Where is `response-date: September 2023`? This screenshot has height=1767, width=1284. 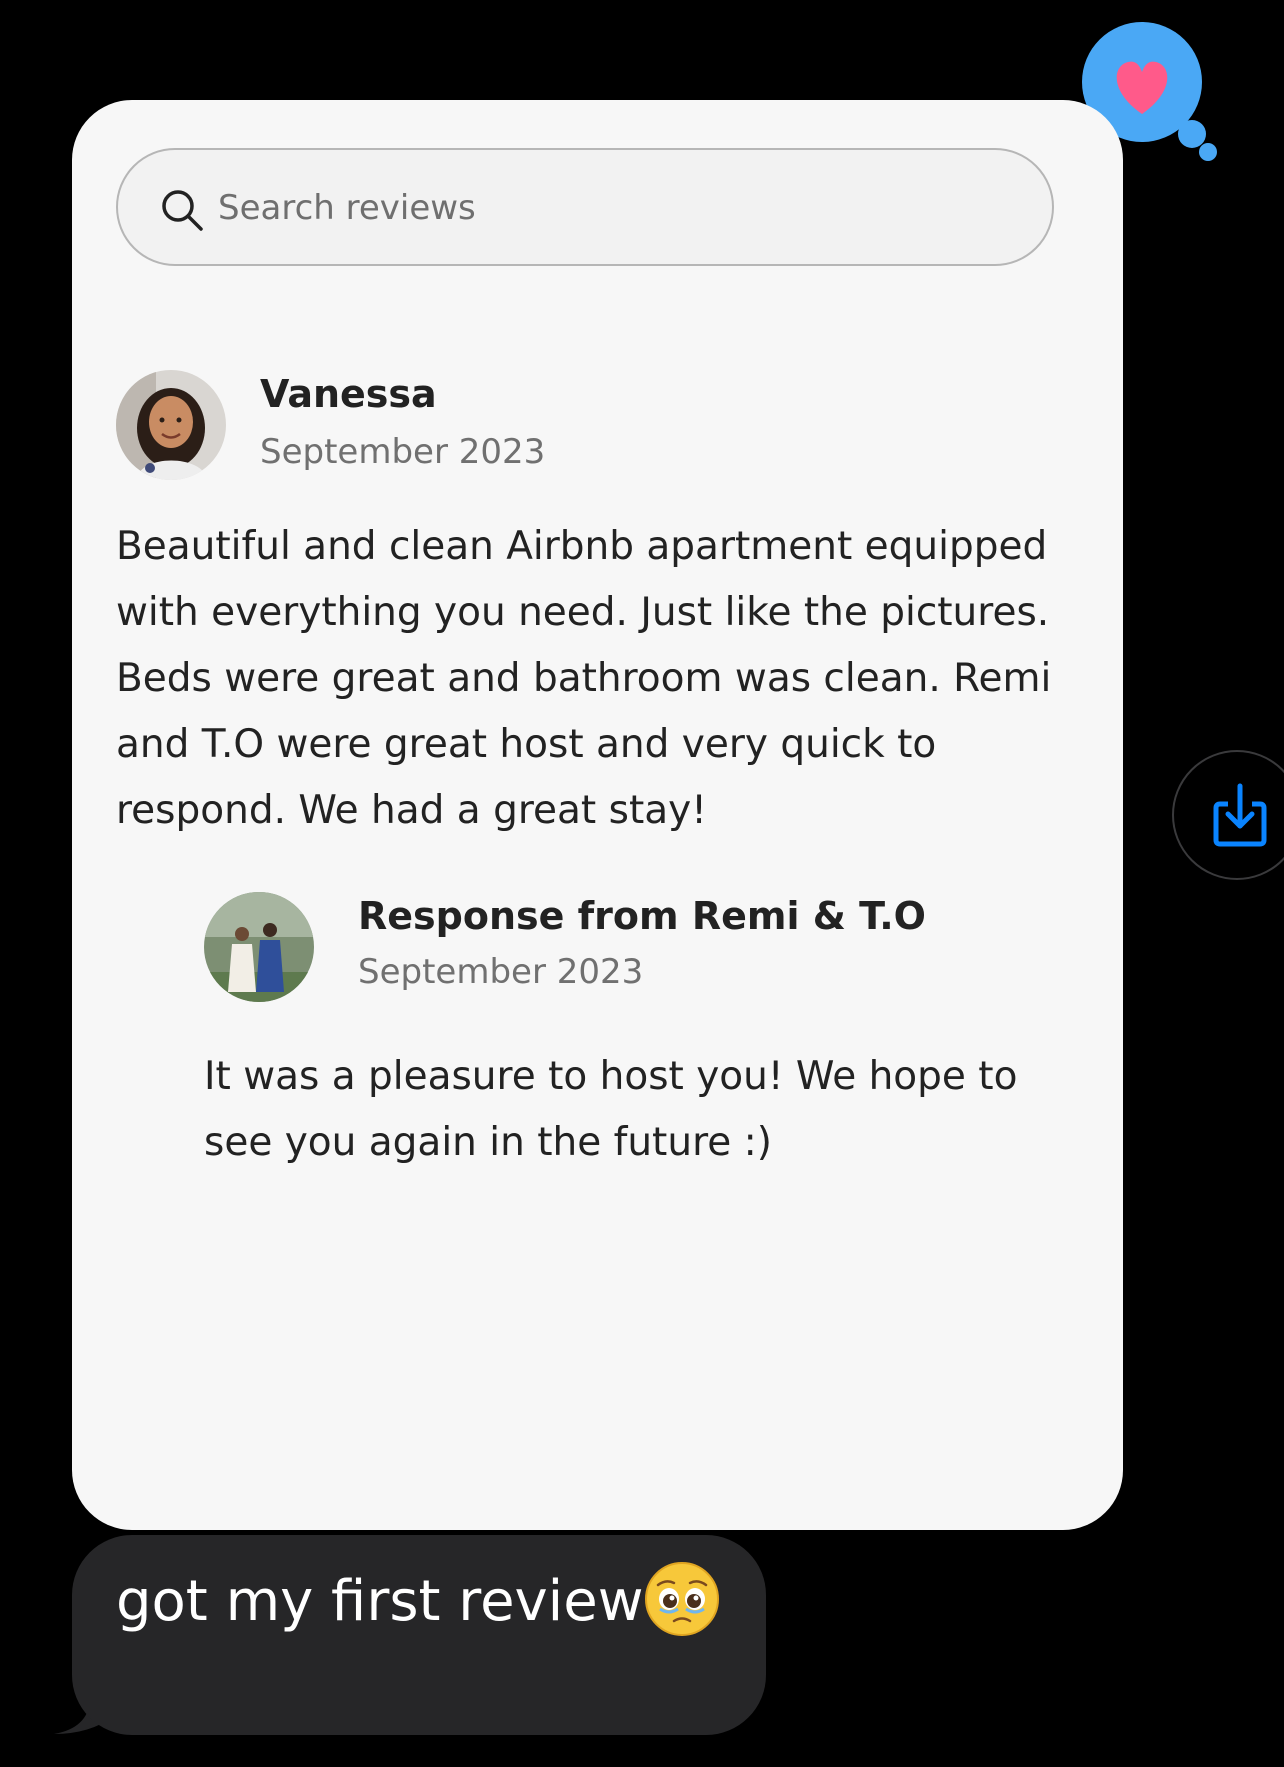
response-date: September 2023 is located at coordinates (501, 972).